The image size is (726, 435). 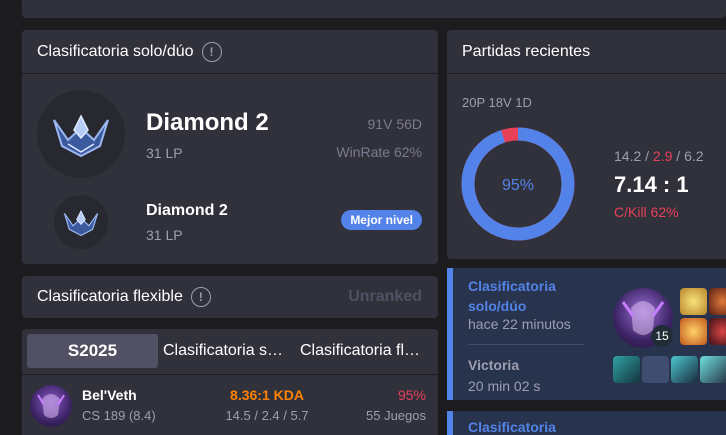 What do you see at coordinates (684, 369) in the screenshot?
I see `item-slot-3-icon` at bounding box center [684, 369].